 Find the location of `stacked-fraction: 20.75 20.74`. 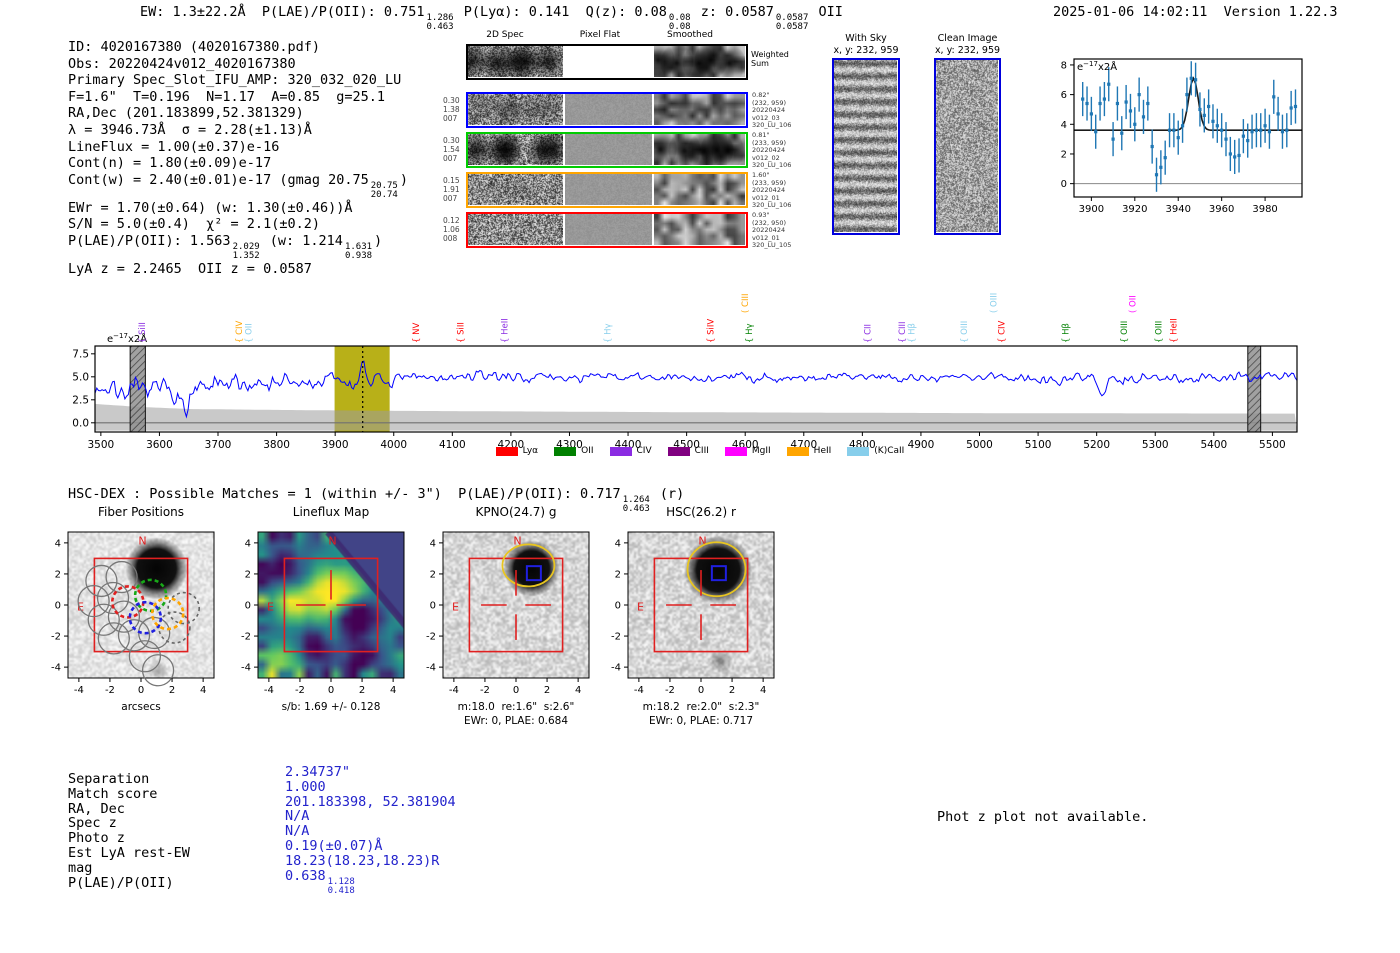

stacked-fraction: 20.75 20.74 is located at coordinates (384, 190).